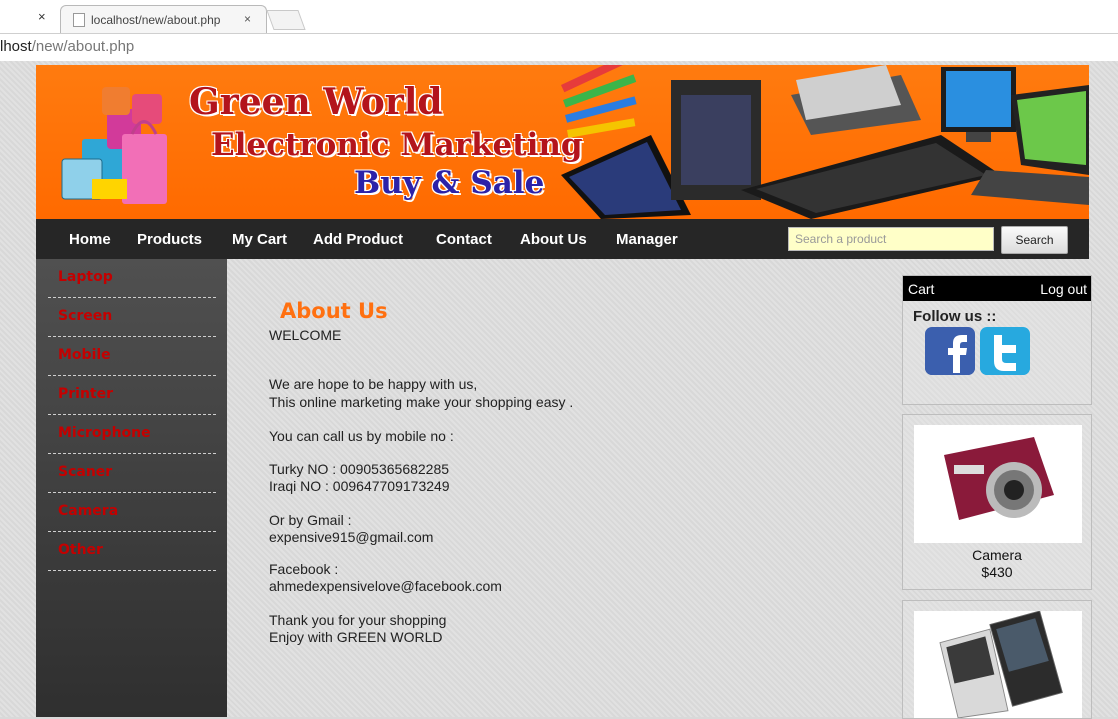 Image resolution: width=1118 pixels, height=719 pixels. What do you see at coordinates (80, 550) in the screenshot?
I see `category-label: Other` at bounding box center [80, 550].